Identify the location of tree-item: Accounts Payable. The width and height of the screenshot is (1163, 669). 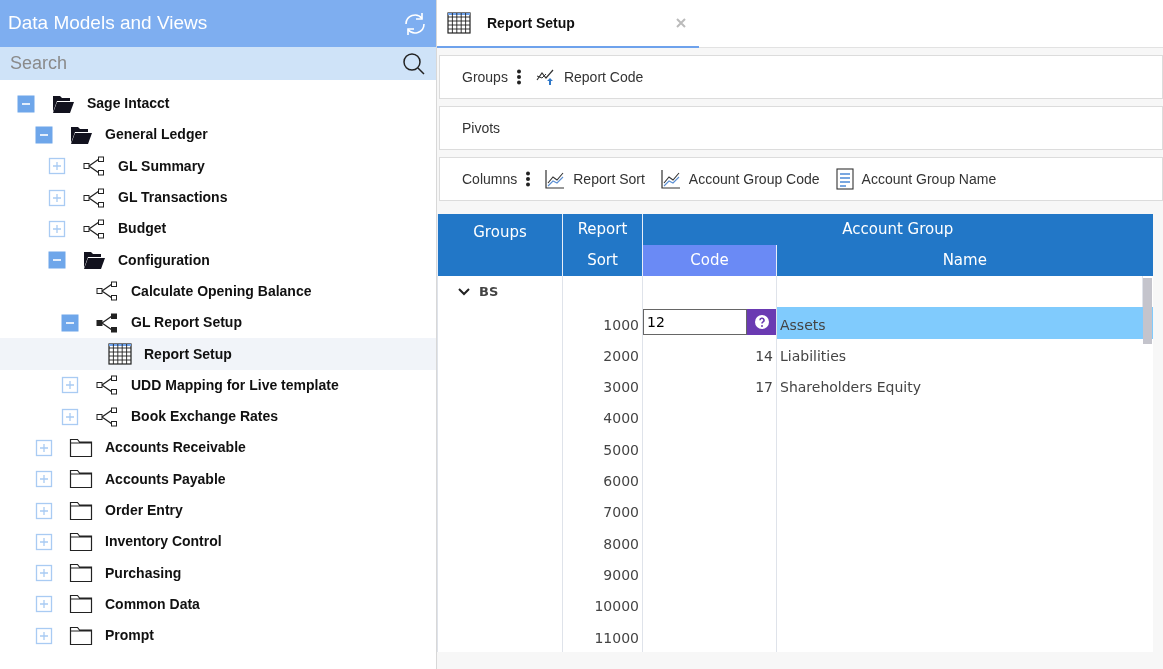
(218, 479).